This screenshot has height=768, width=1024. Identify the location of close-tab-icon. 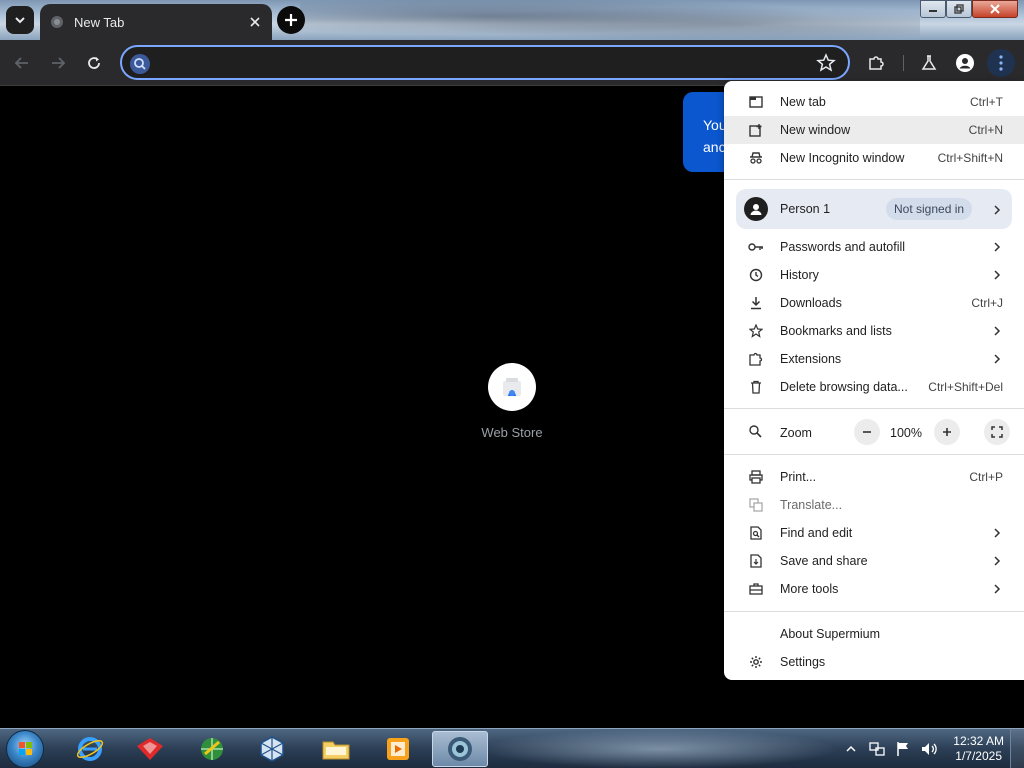
(255, 22).